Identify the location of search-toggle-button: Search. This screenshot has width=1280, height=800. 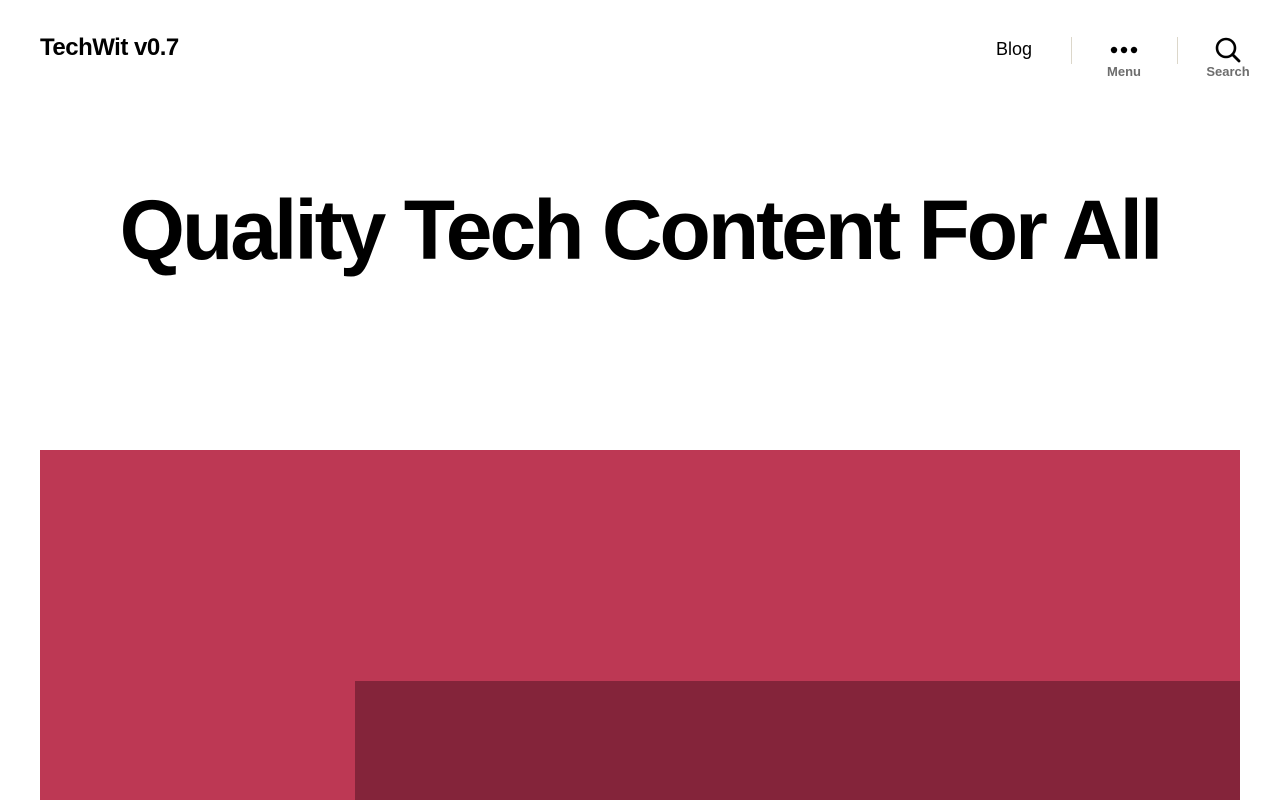
(1228, 63).